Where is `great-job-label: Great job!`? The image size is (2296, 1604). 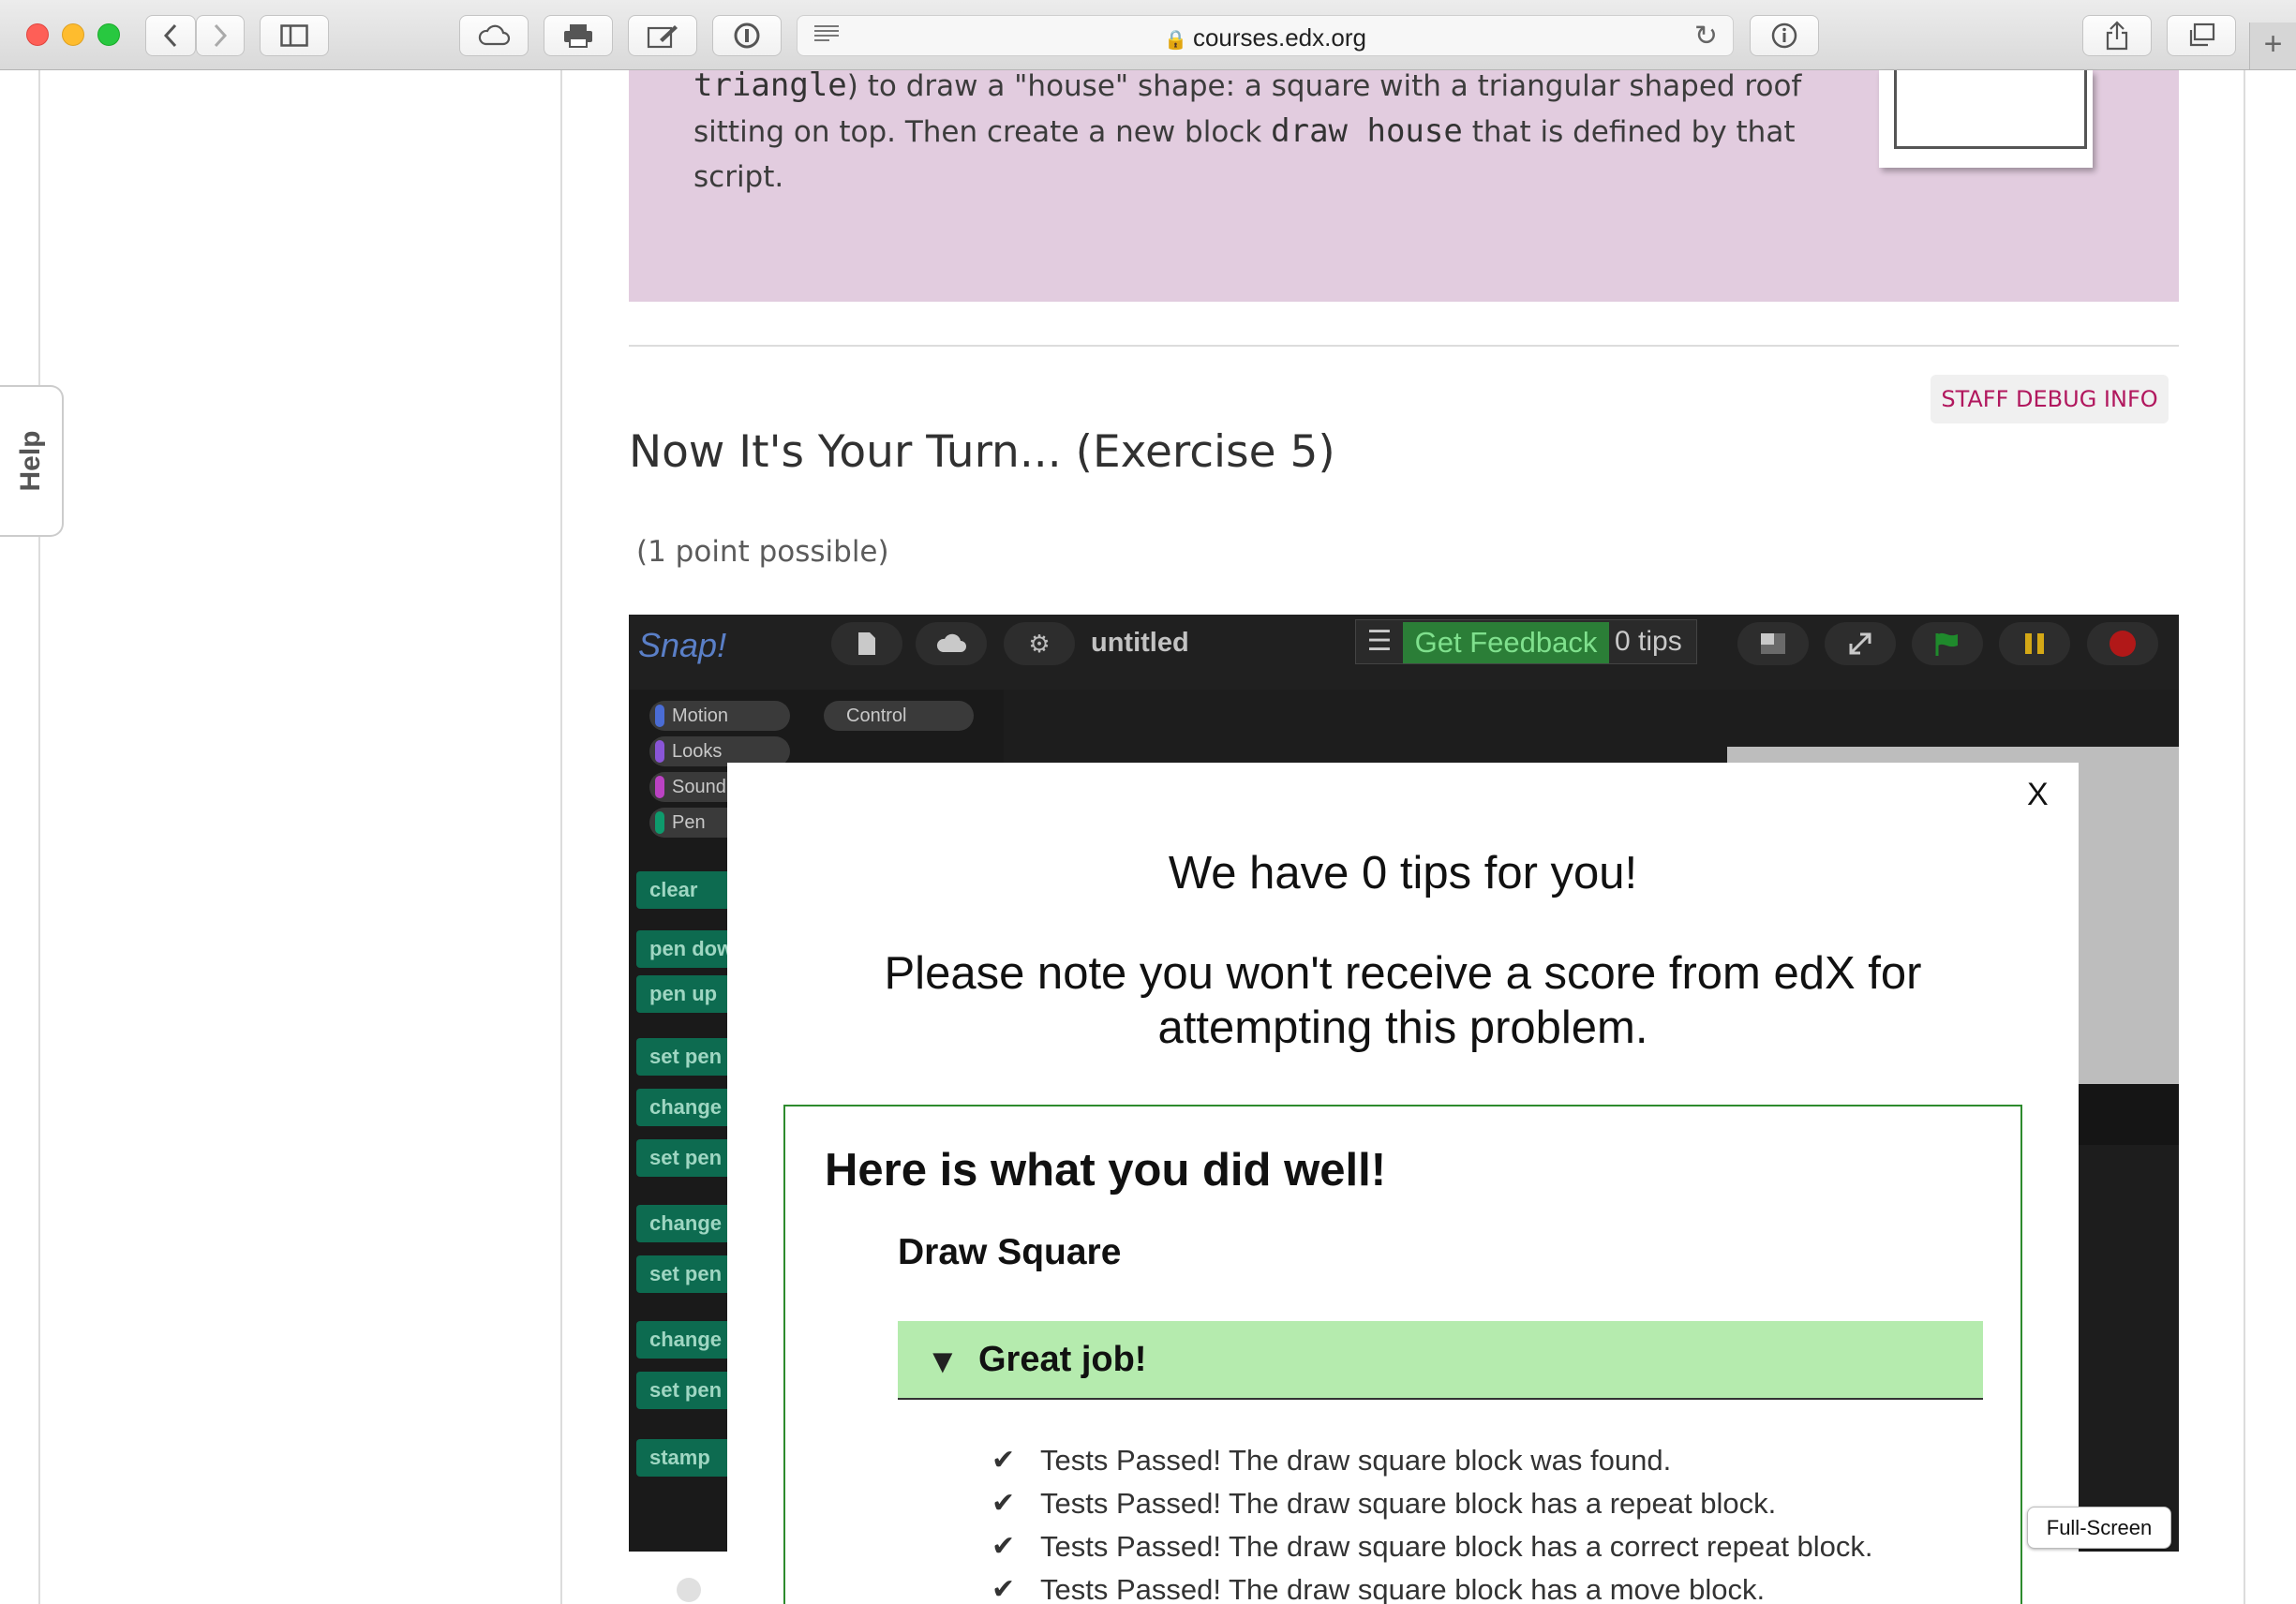 great-job-label: Great job! is located at coordinates (1063, 1359).